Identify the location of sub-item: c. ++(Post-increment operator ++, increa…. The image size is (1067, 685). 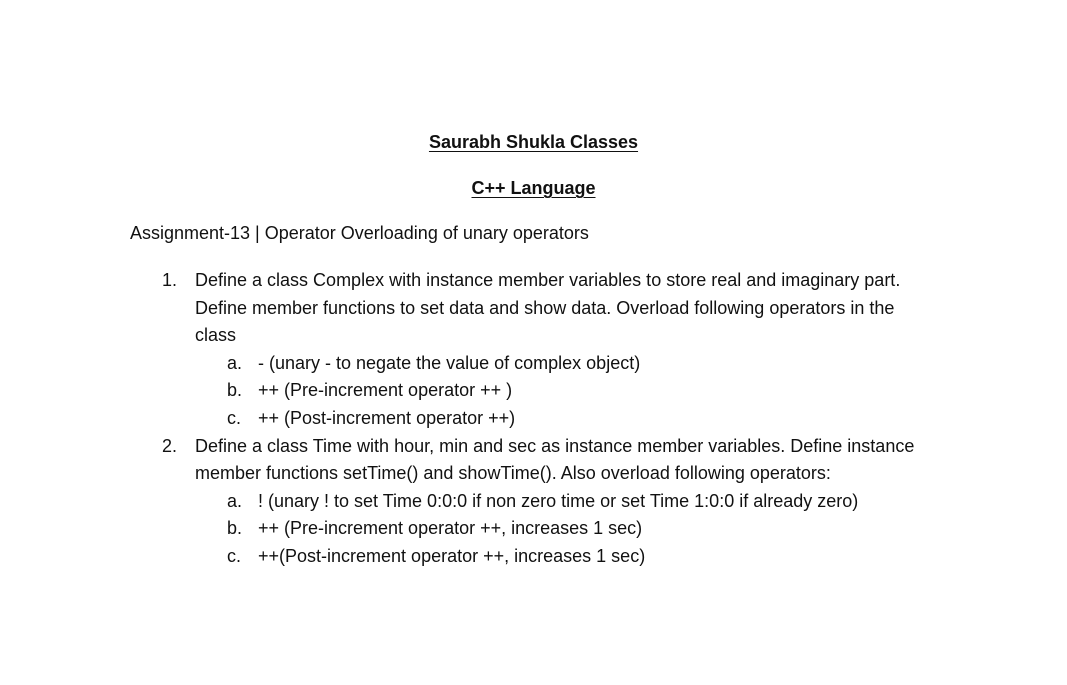
(560, 557).